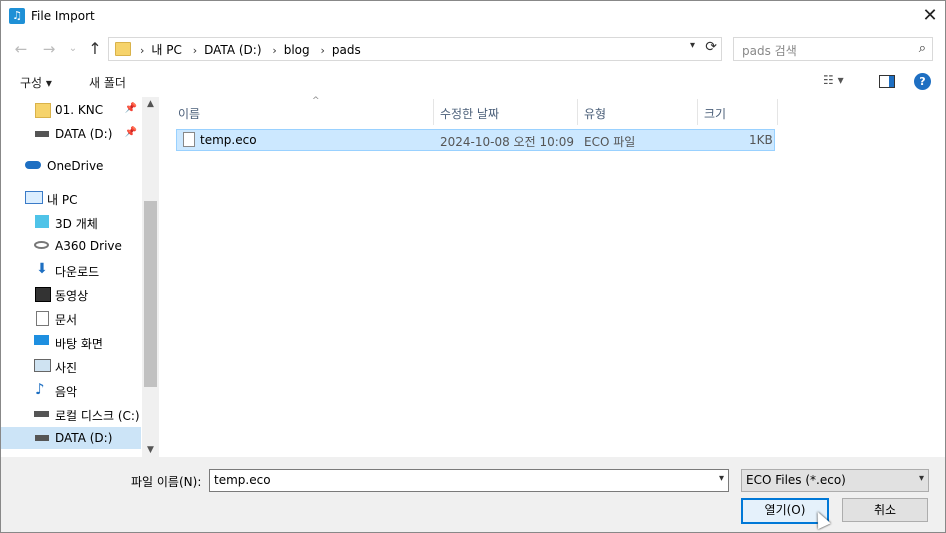 Image resolution: width=946 pixels, height=533 pixels. Describe the element at coordinates (150, 294) in the screenshot. I see `scrollbar-thumb` at that location.